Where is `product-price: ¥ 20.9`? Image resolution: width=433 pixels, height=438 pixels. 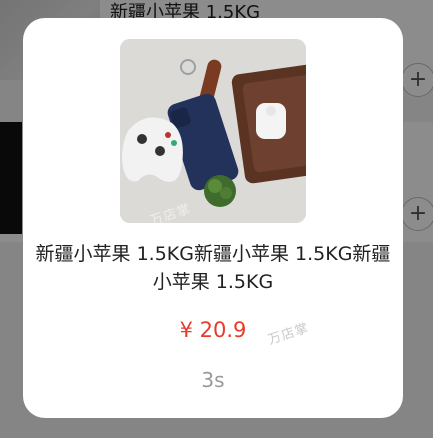
product-price: ¥ 20.9 is located at coordinates (213, 330).